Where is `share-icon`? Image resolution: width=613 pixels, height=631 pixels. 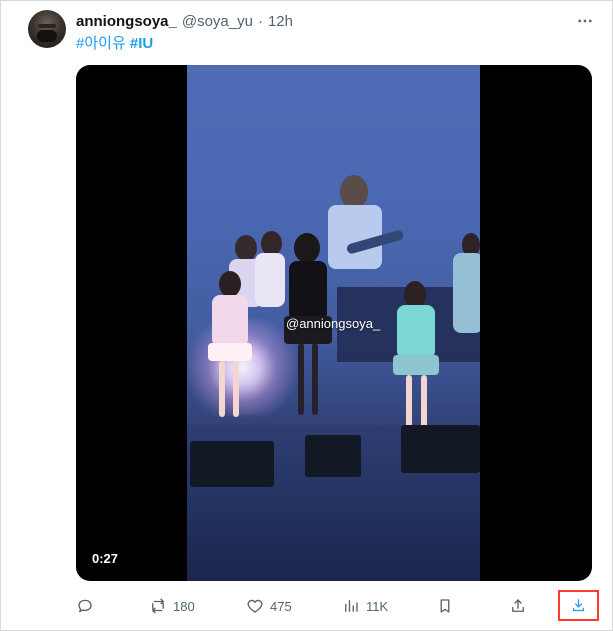 share-icon is located at coordinates (518, 605).